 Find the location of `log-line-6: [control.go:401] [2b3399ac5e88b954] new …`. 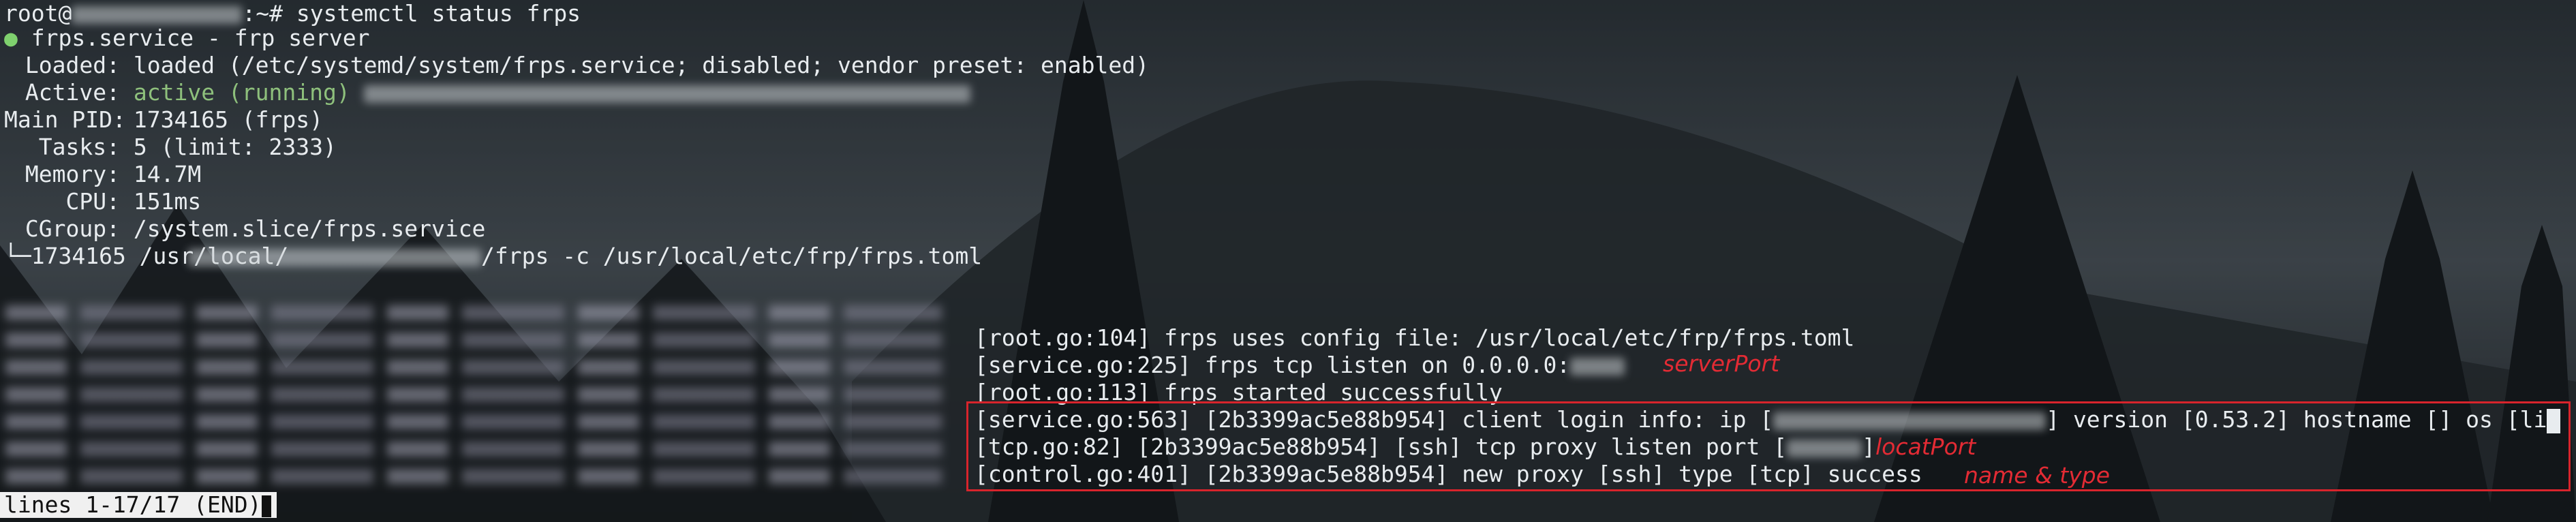

log-line-6: [control.go:401] [2b3399ac5e88b954] new … is located at coordinates (1448, 474).